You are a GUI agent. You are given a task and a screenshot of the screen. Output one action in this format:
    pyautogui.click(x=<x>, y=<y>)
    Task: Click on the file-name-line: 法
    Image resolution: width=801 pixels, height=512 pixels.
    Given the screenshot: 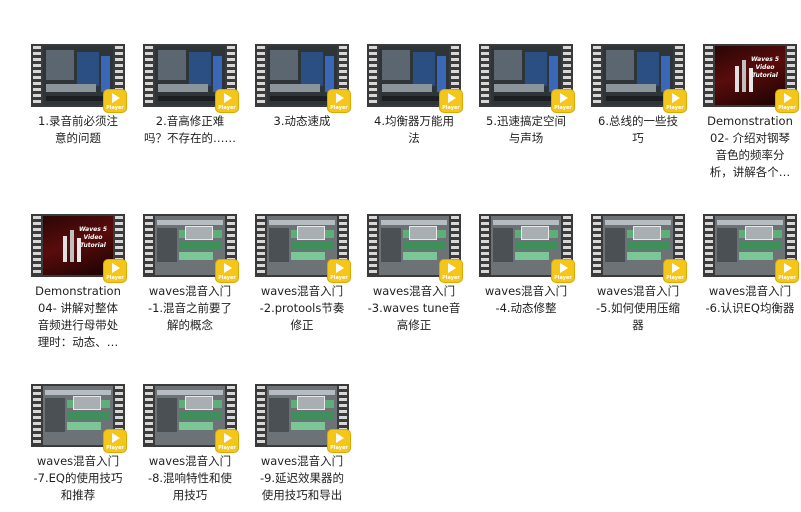 What is the action you would take?
    pyautogui.click(x=414, y=138)
    